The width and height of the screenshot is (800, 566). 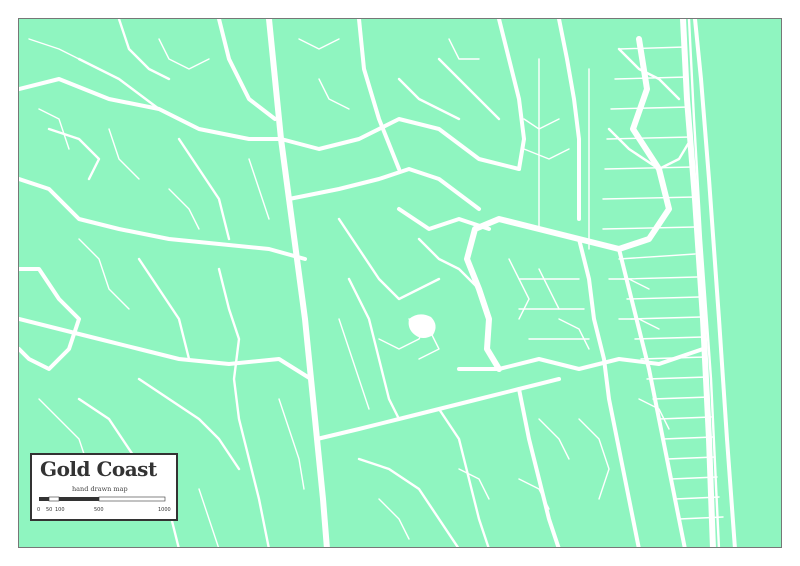 I want to click on scale-label-0: 0, so click(x=38, y=510).